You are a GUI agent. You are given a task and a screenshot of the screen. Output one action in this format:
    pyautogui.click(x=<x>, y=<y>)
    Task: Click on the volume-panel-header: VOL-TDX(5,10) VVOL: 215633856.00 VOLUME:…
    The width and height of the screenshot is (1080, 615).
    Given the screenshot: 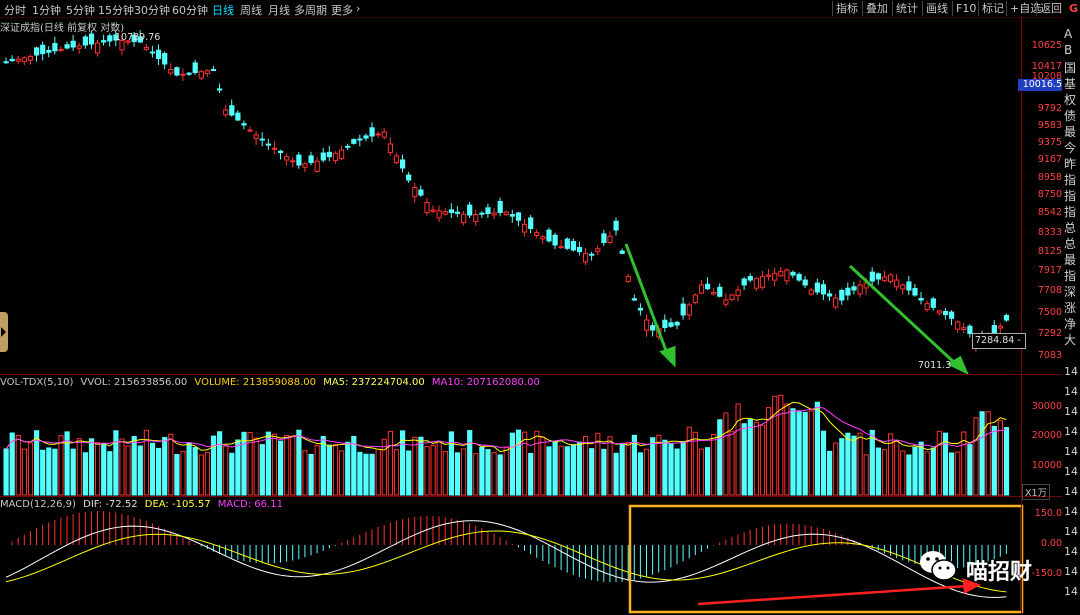 What is the action you would take?
    pyautogui.click(x=272, y=384)
    